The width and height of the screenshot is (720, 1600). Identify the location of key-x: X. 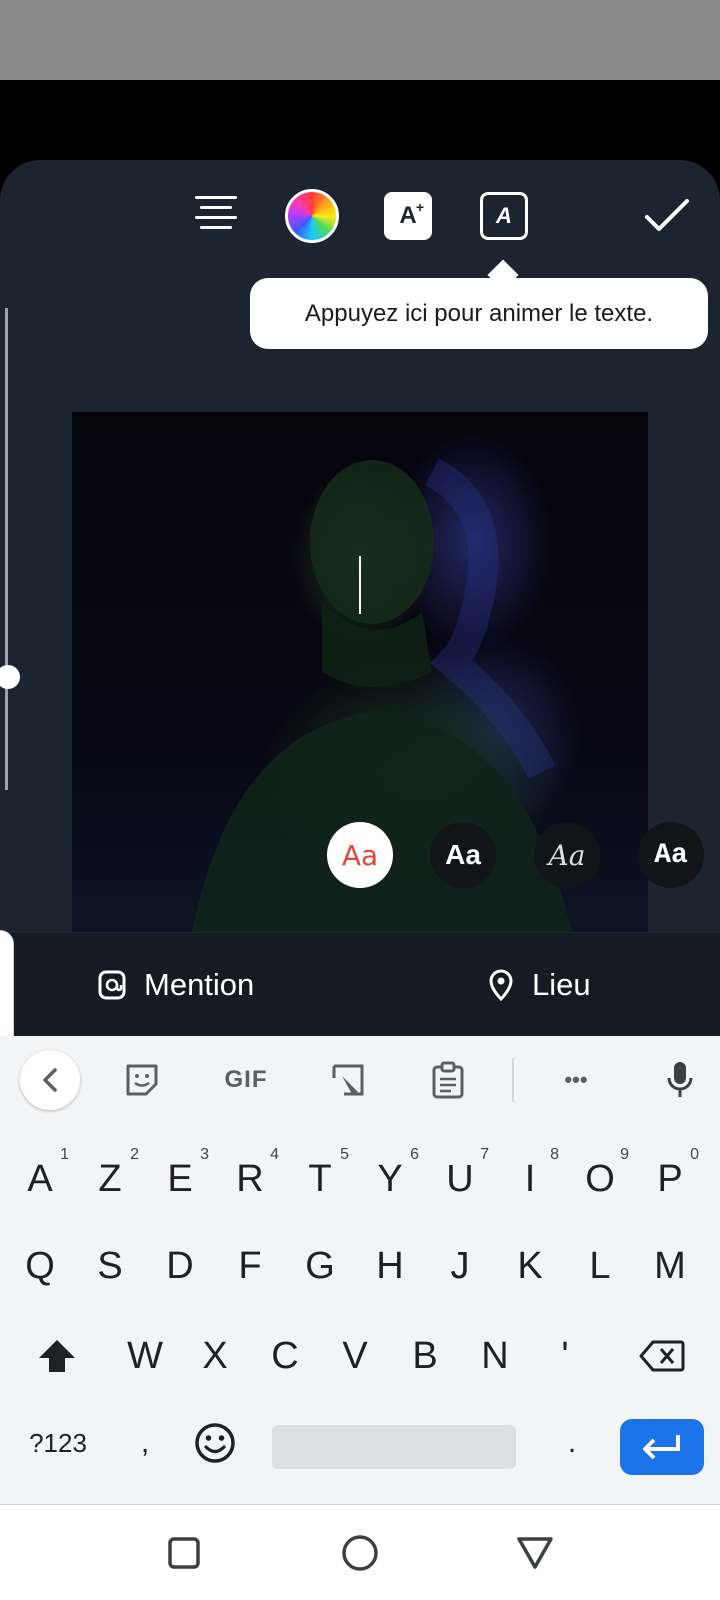
(215, 1356).